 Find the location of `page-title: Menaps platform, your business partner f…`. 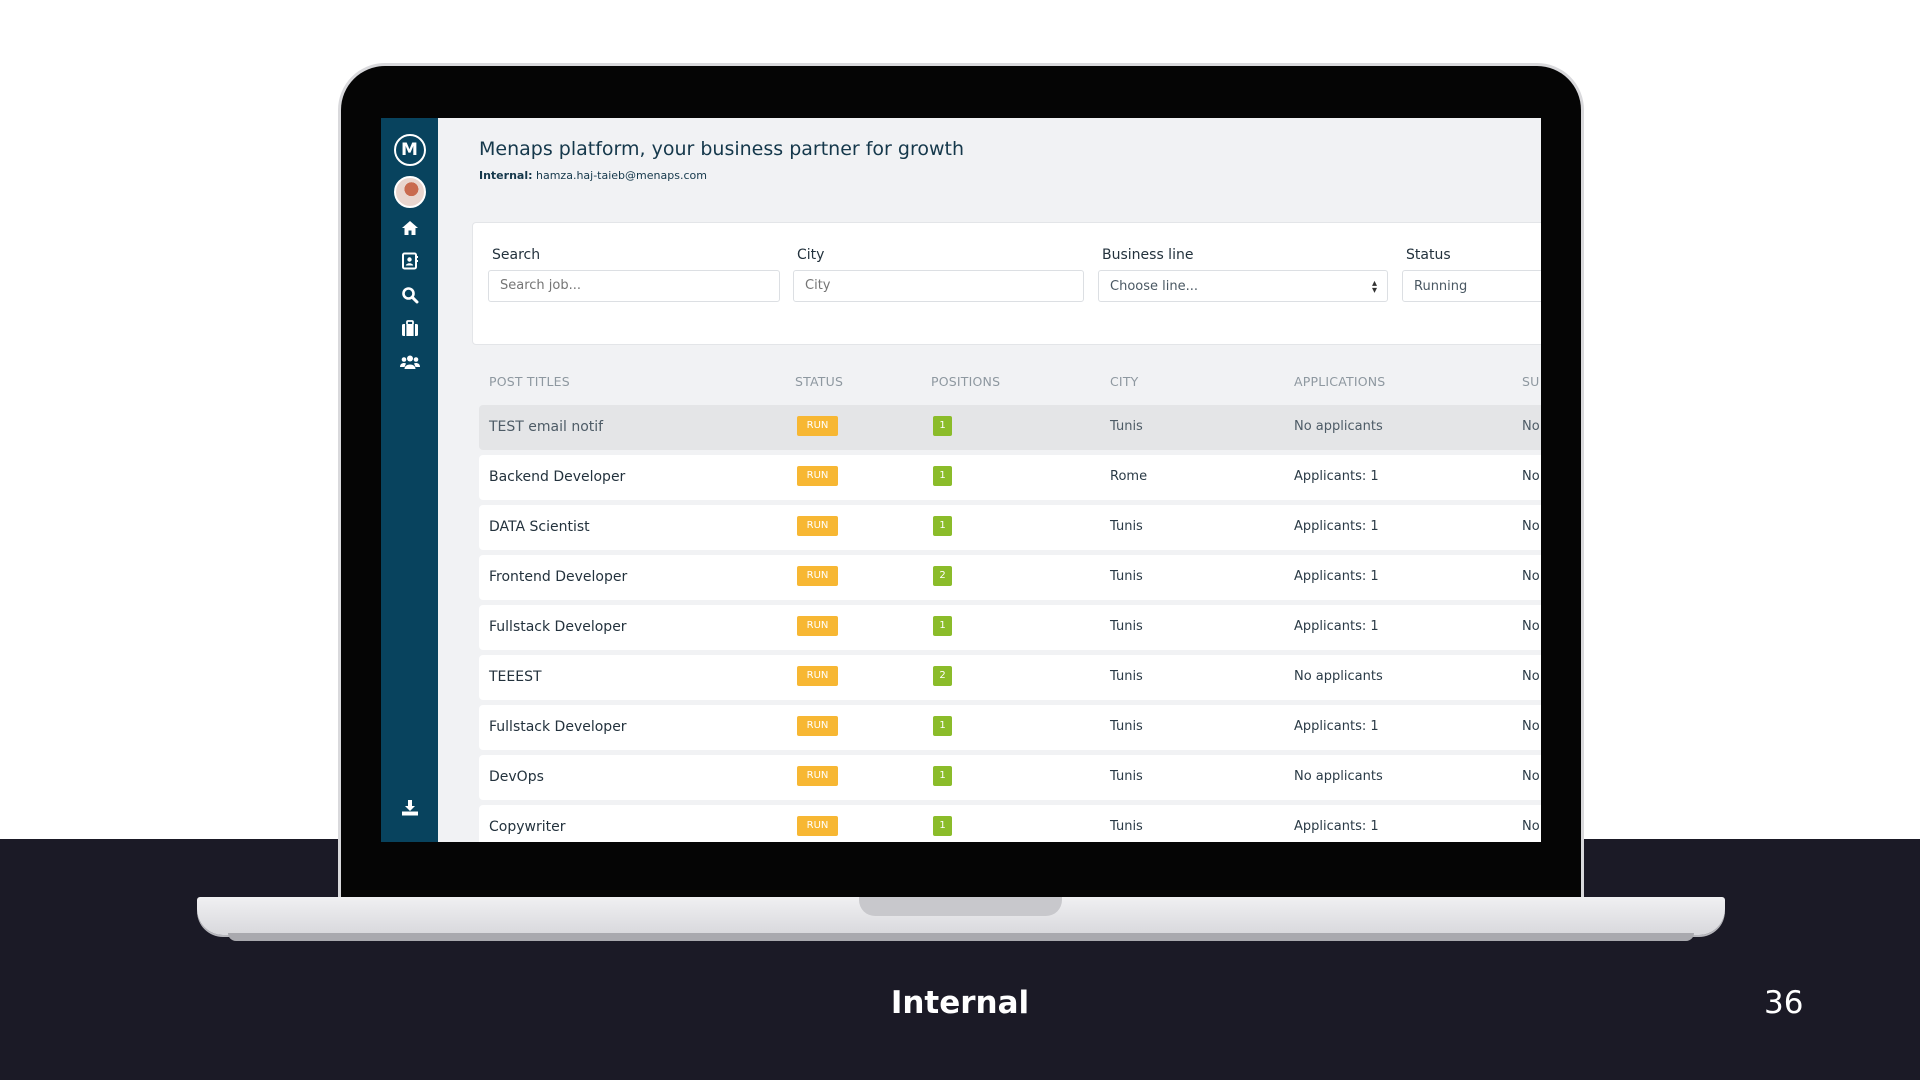

page-title: Menaps platform, your business partner f… is located at coordinates (722, 149).